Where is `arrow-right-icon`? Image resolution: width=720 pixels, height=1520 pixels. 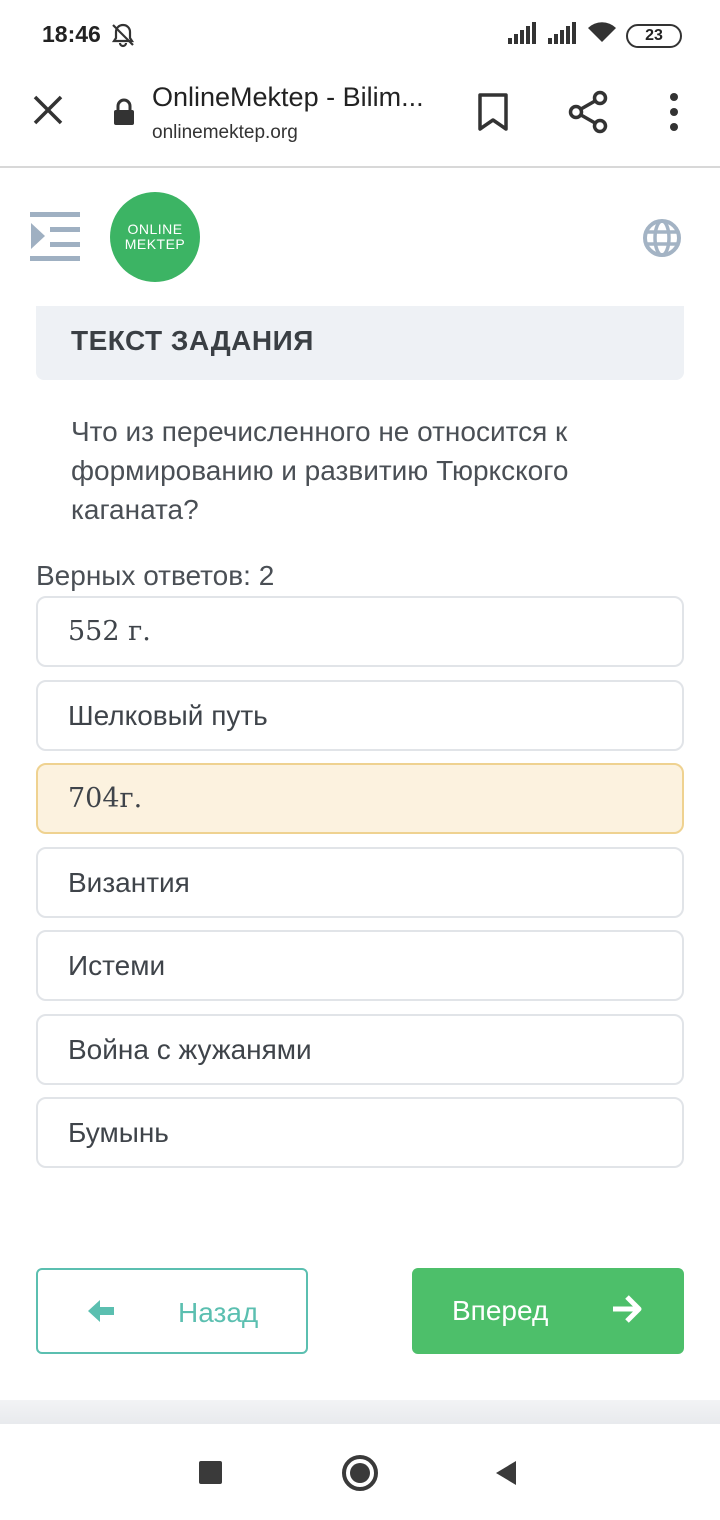 arrow-right-icon is located at coordinates (626, 1311).